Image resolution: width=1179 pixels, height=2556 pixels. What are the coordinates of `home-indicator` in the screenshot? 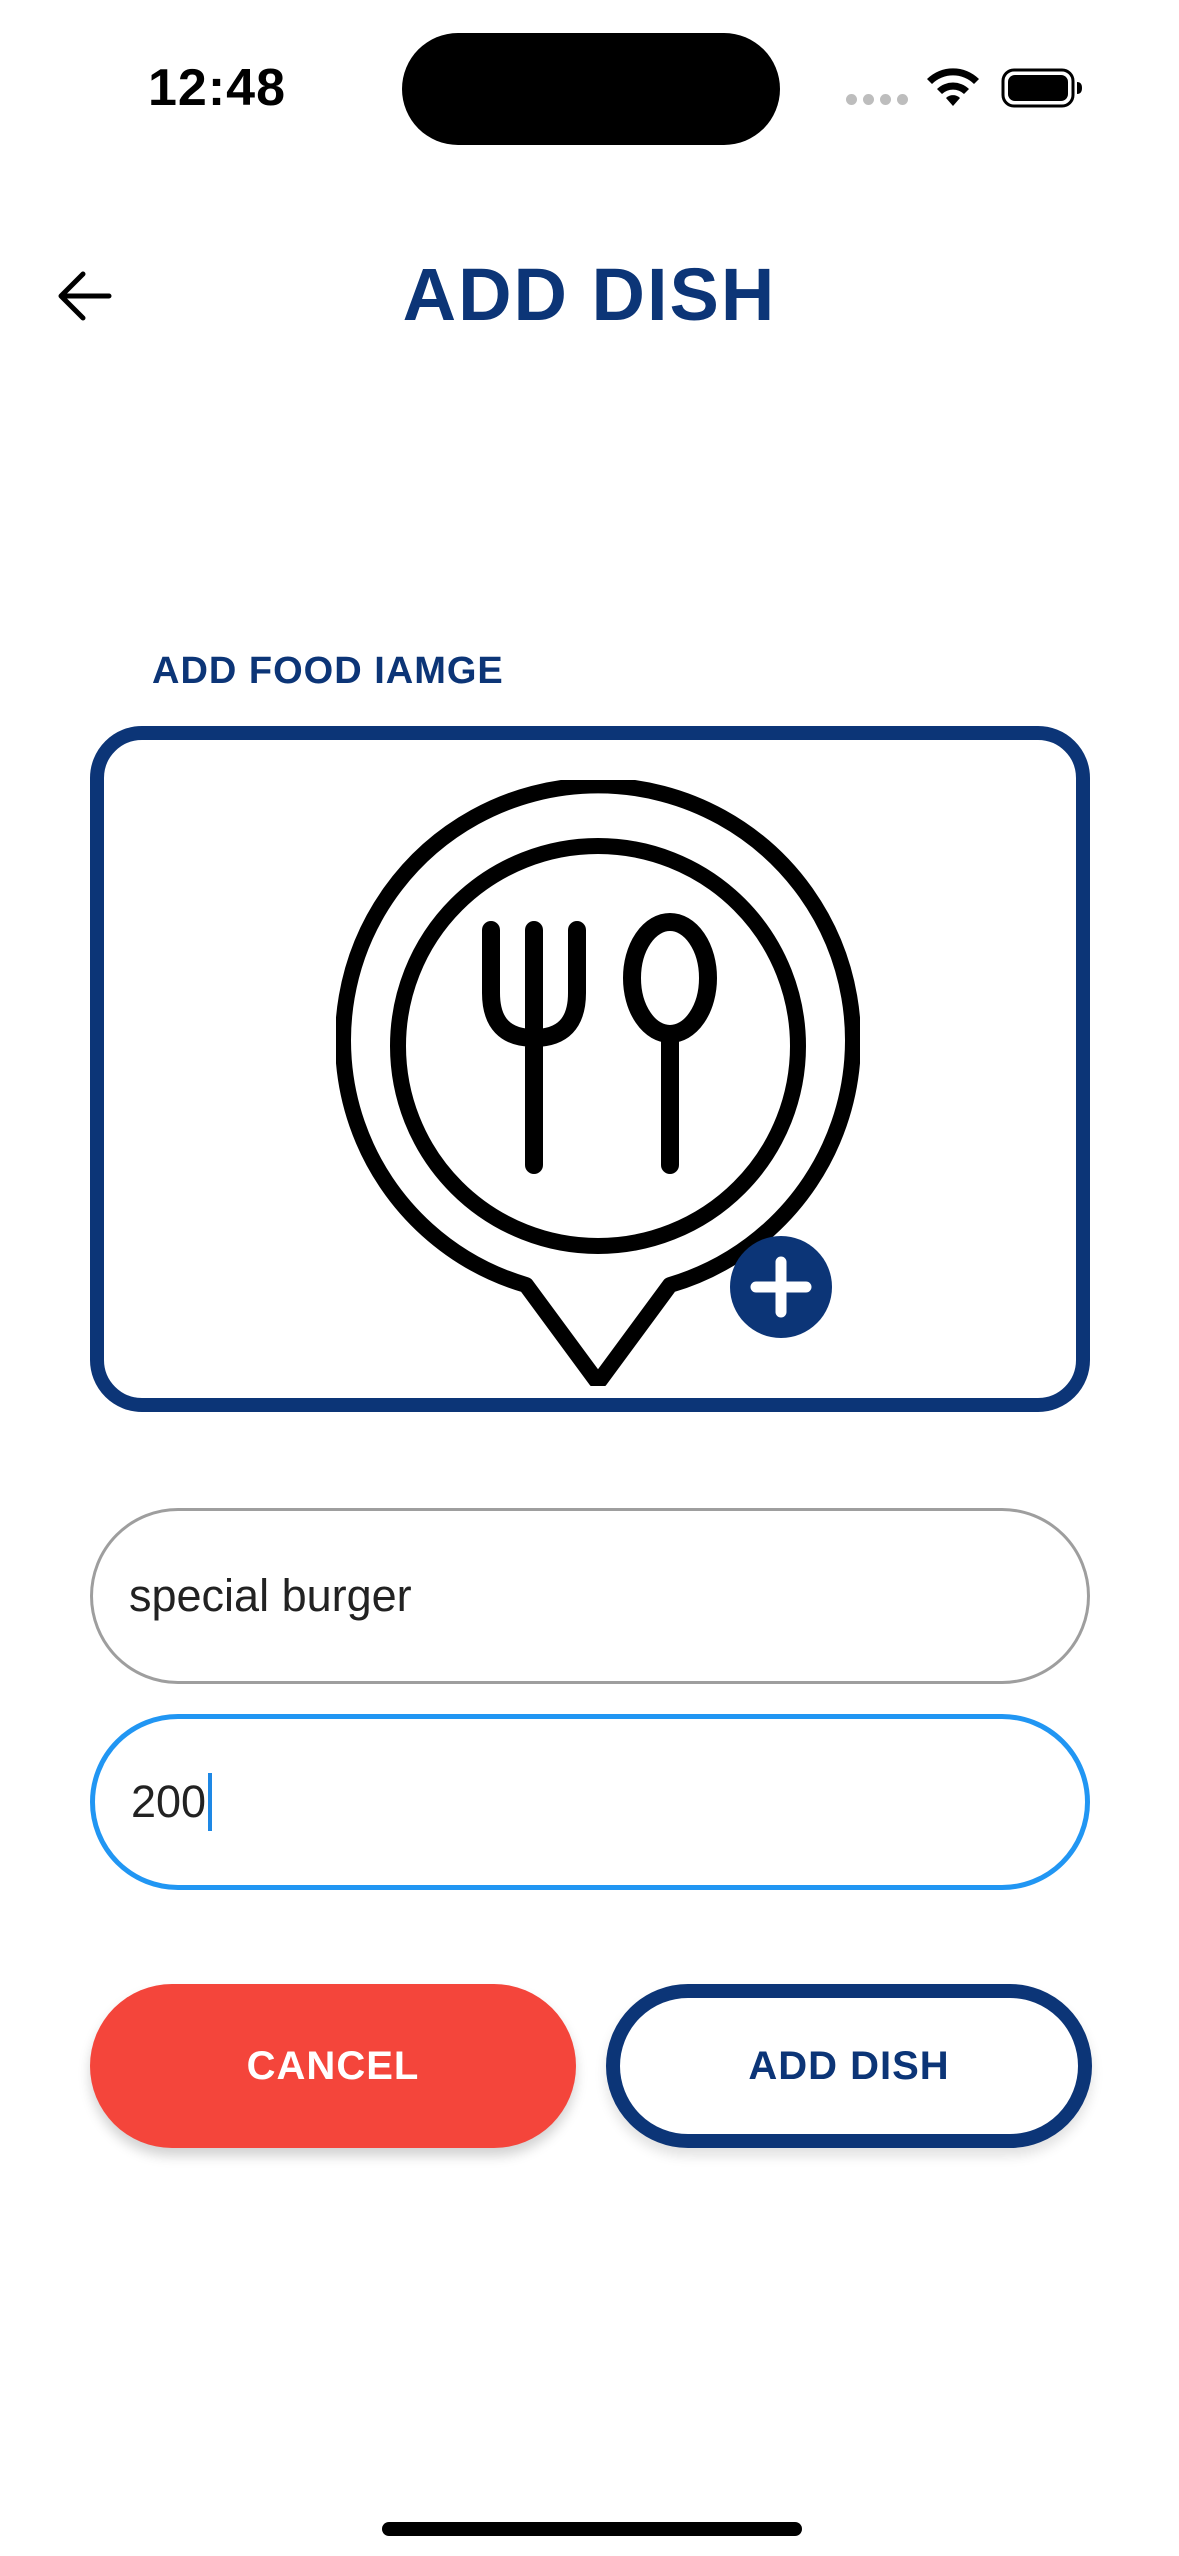 It's located at (592, 2529).